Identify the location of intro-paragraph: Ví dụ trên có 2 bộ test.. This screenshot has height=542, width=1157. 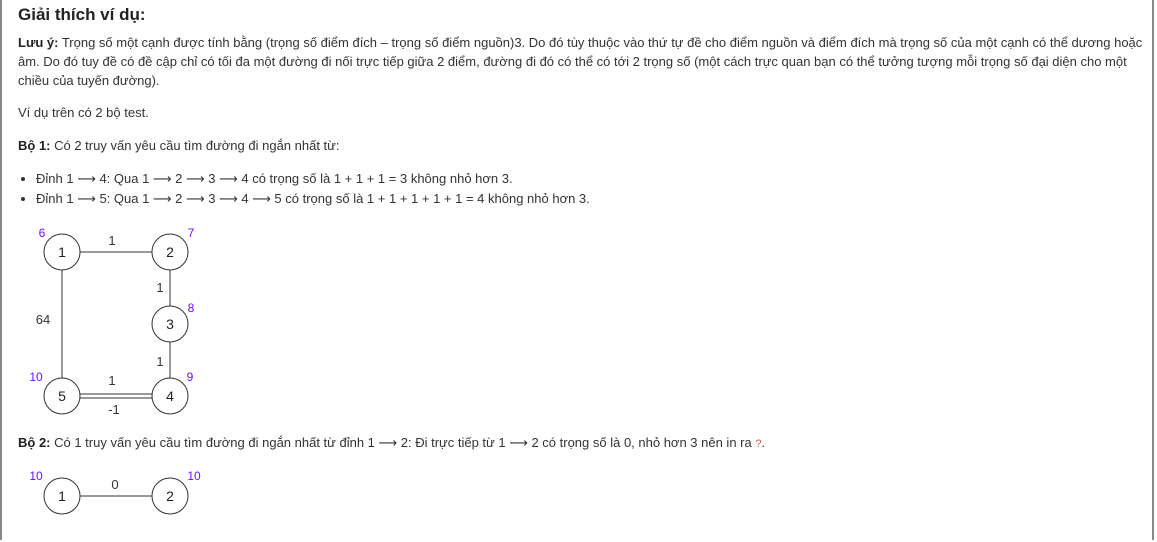
(83, 112).